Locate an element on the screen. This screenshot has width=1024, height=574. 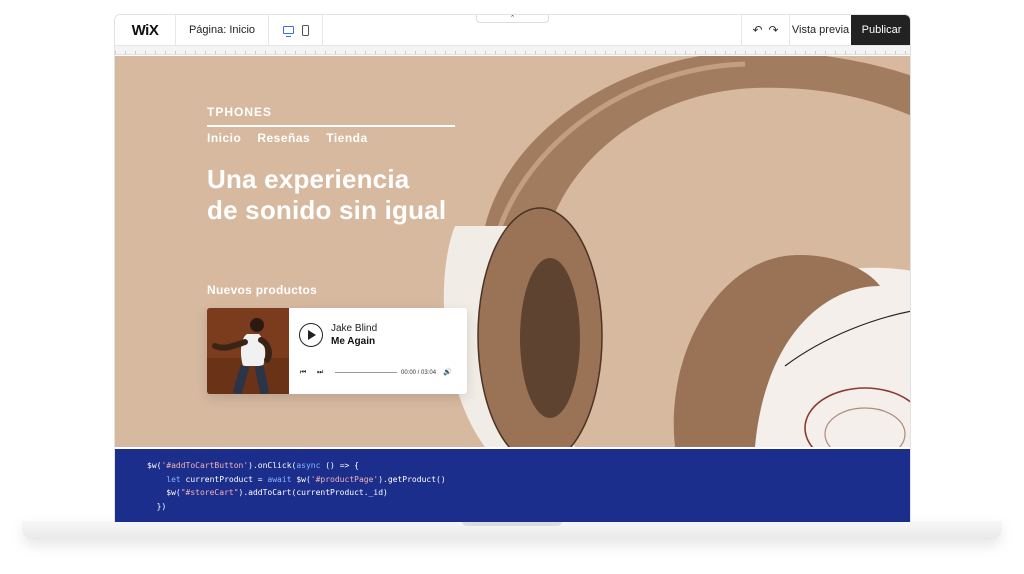
publish-button: Publicar is located at coordinates (880, 30).